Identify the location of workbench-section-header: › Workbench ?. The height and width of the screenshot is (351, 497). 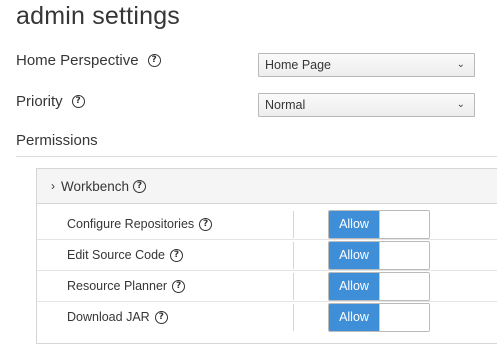
(267, 186).